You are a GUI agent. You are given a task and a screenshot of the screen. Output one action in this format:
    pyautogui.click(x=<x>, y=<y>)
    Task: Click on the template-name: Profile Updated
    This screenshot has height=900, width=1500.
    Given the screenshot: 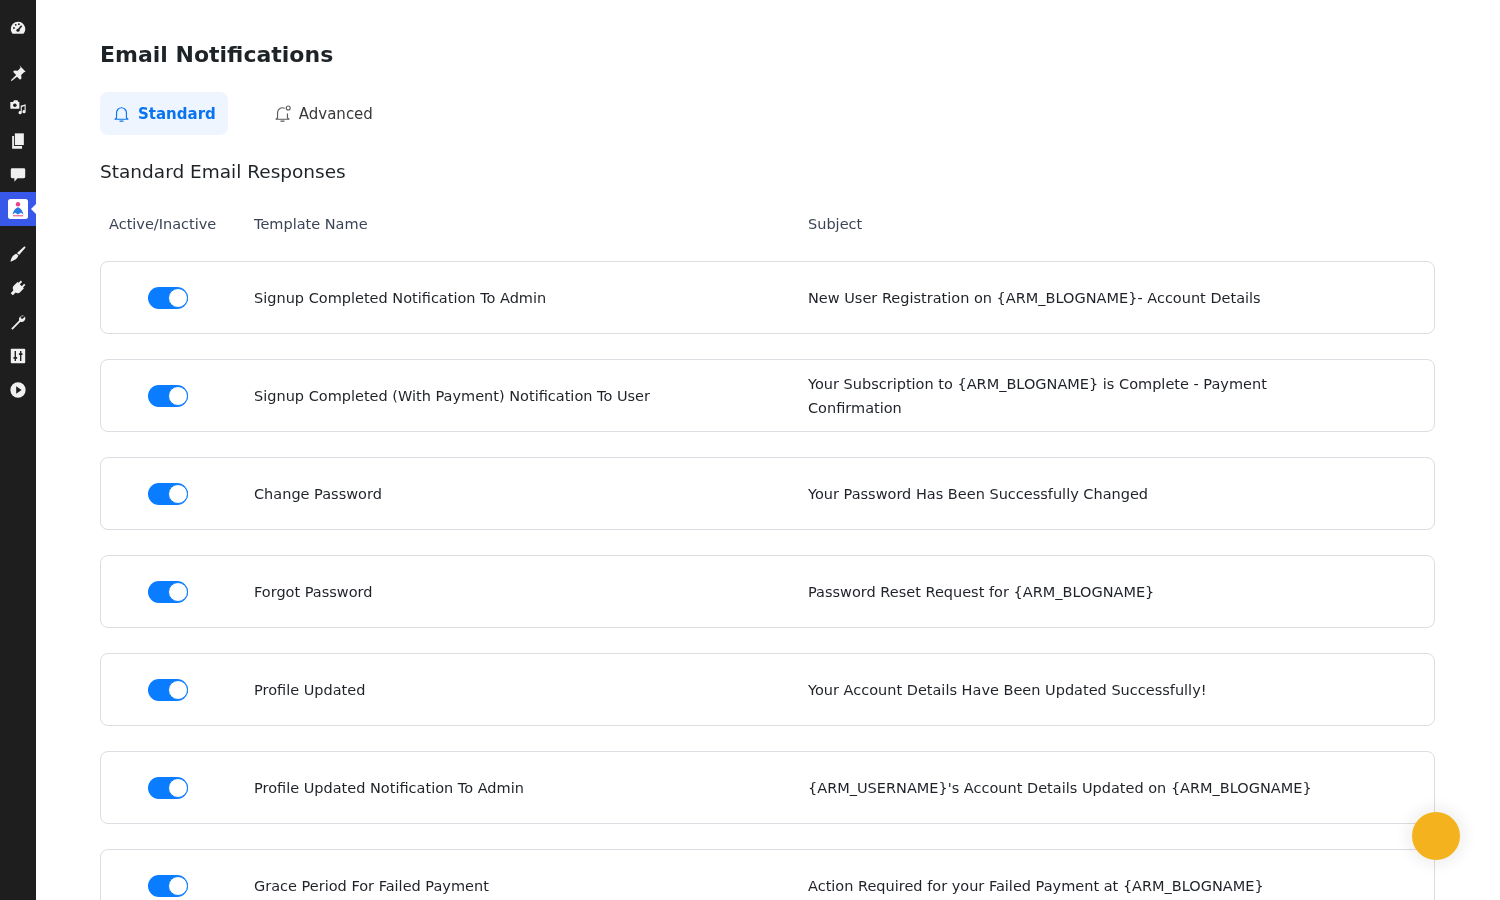 What is the action you would take?
    pyautogui.click(x=310, y=690)
    